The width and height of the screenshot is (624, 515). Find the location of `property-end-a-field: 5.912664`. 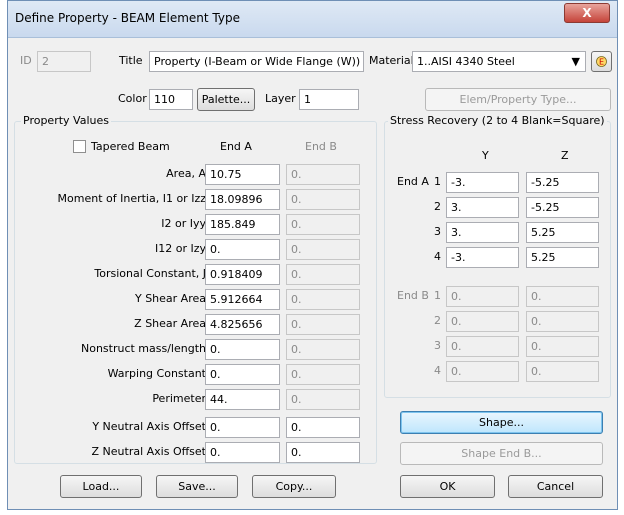

property-end-a-field: 5.912664 is located at coordinates (242, 299).